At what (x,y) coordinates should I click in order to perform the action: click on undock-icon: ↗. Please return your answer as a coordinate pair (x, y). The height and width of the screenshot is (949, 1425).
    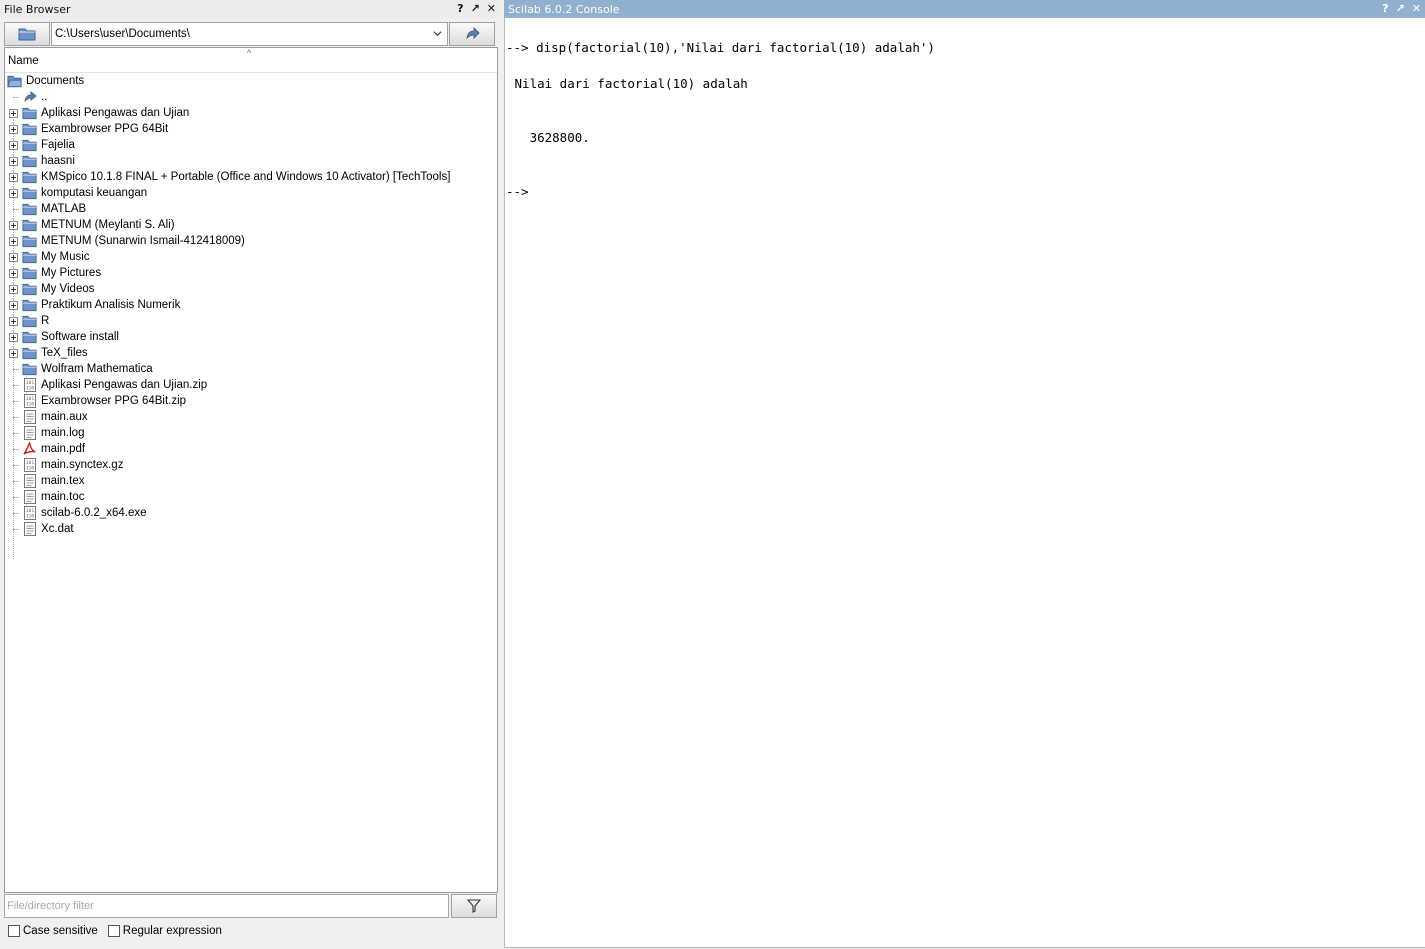
    Looking at the image, I should click on (475, 9).